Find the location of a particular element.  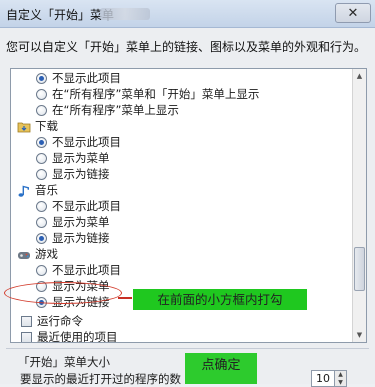

close-button: ✕ is located at coordinates (353, 13).